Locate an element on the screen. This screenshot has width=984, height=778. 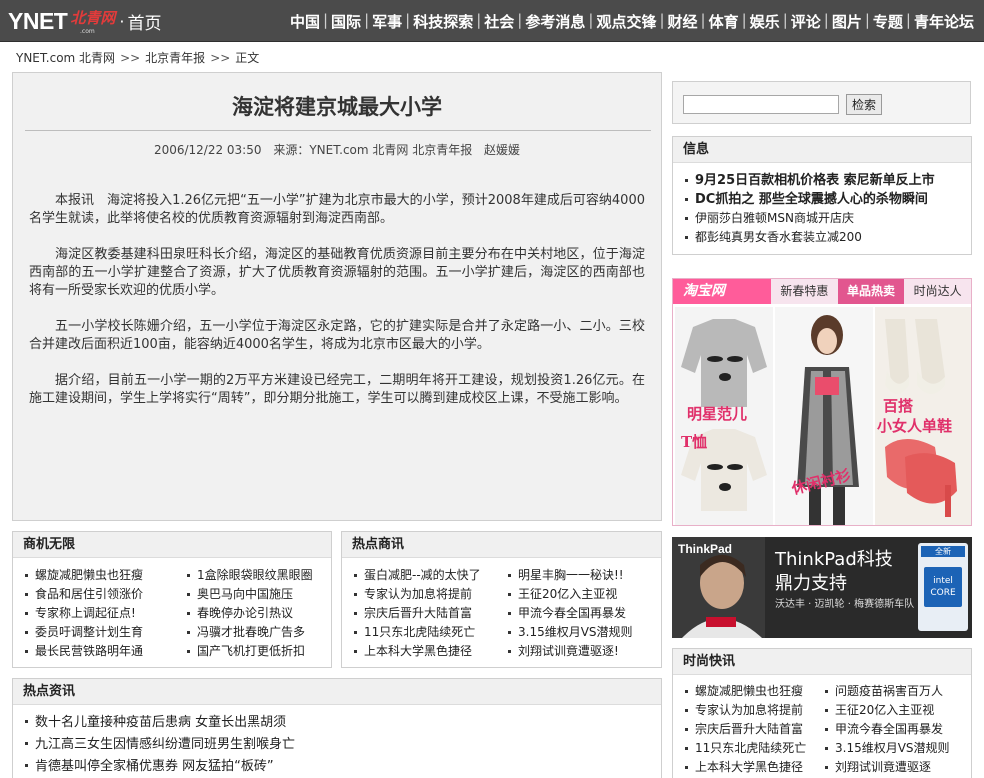
hot-business-link: 刘翔试训竟遭驱逐! is located at coordinates (568, 651).